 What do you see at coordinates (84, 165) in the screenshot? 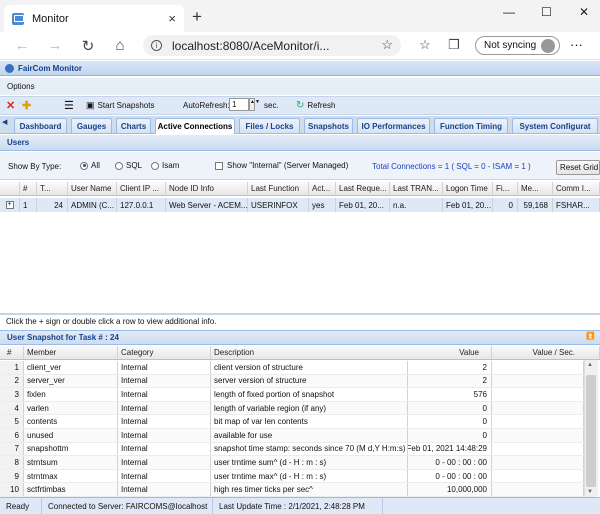
I see `radio-all-icon` at bounding box center [84, 165].